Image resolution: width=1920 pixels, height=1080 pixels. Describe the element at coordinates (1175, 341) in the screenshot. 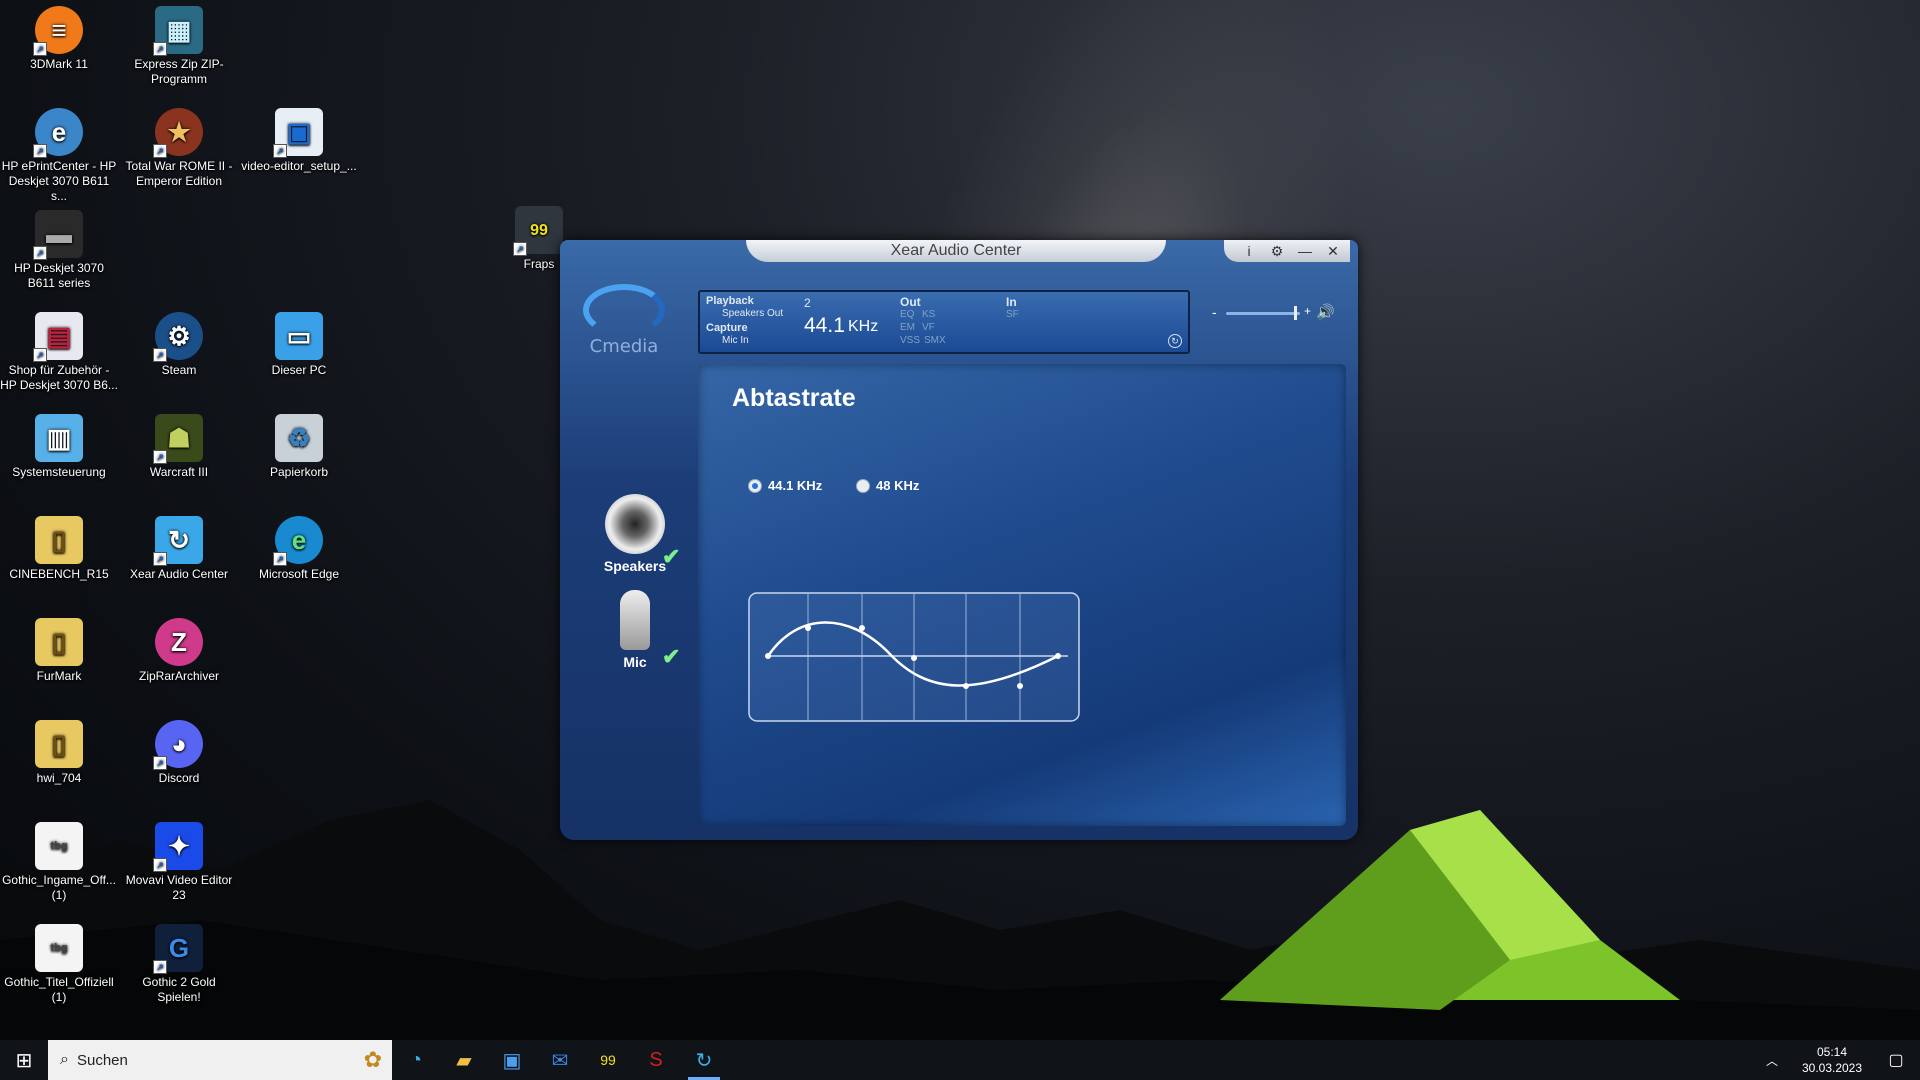

I see `refresh-icon: ↻` at that location.